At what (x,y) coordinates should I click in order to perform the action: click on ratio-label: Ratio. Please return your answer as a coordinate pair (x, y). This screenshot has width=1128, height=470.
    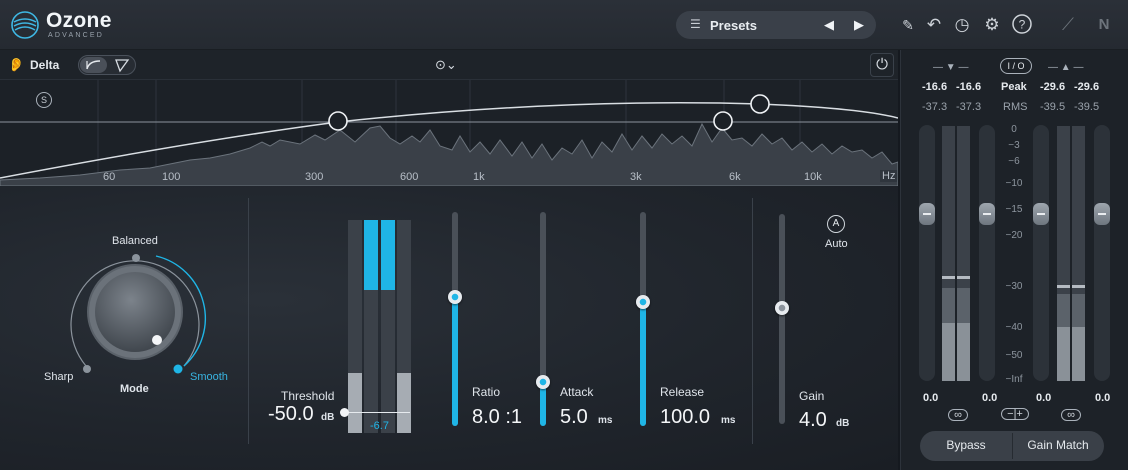
    Looking at the image, I should click on (486, 392).